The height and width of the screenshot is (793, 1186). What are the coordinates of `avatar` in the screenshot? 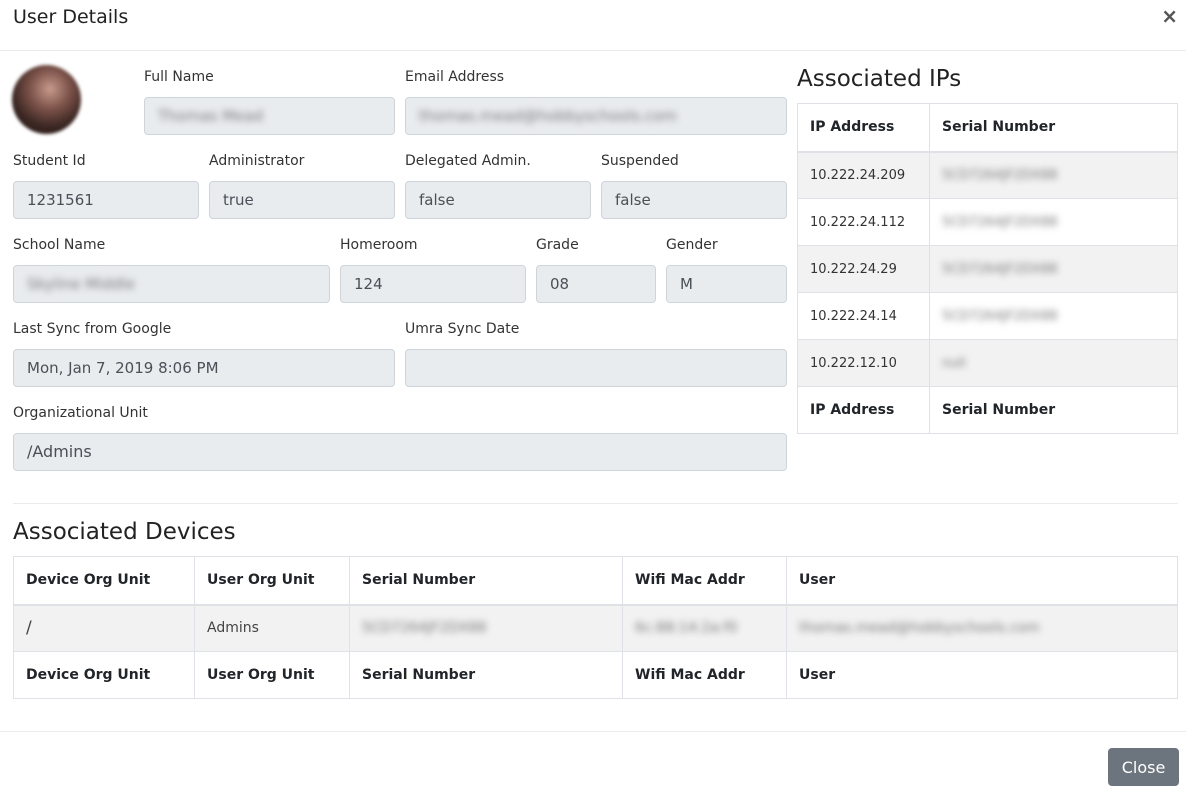 It's located at (46, 99).